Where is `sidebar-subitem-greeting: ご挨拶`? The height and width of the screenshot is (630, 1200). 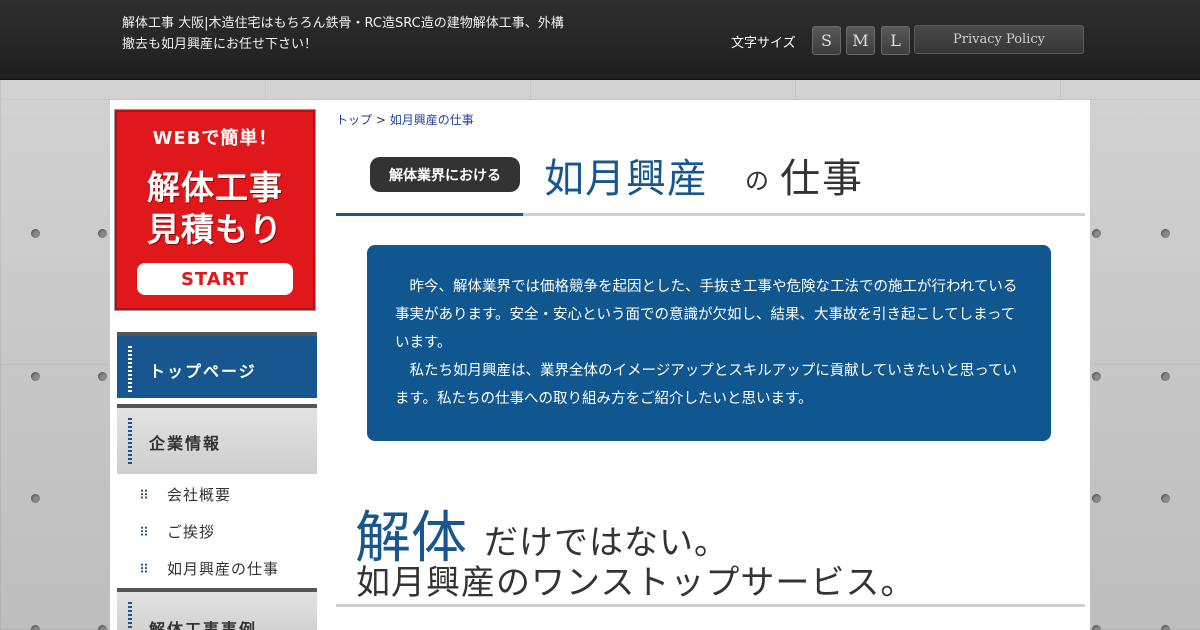
sidebar-subitem-greeting: ご挨拶 is located at coordinates (177, 531).